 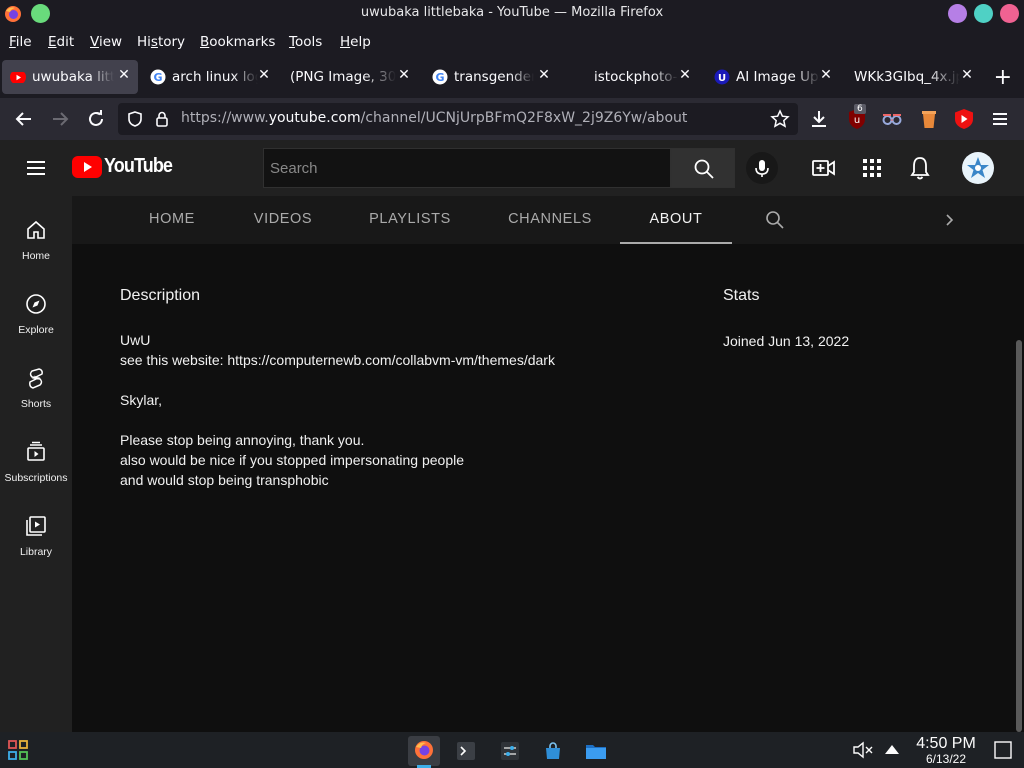 I want to click on sidebar-item-home: Home, so click(x=36, y=255).